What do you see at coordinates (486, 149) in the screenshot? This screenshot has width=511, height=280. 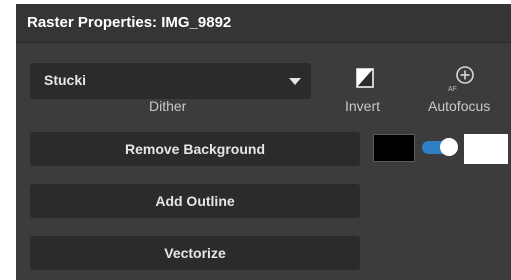 I see `color-swatch-right` at bounding box center [486, 149].